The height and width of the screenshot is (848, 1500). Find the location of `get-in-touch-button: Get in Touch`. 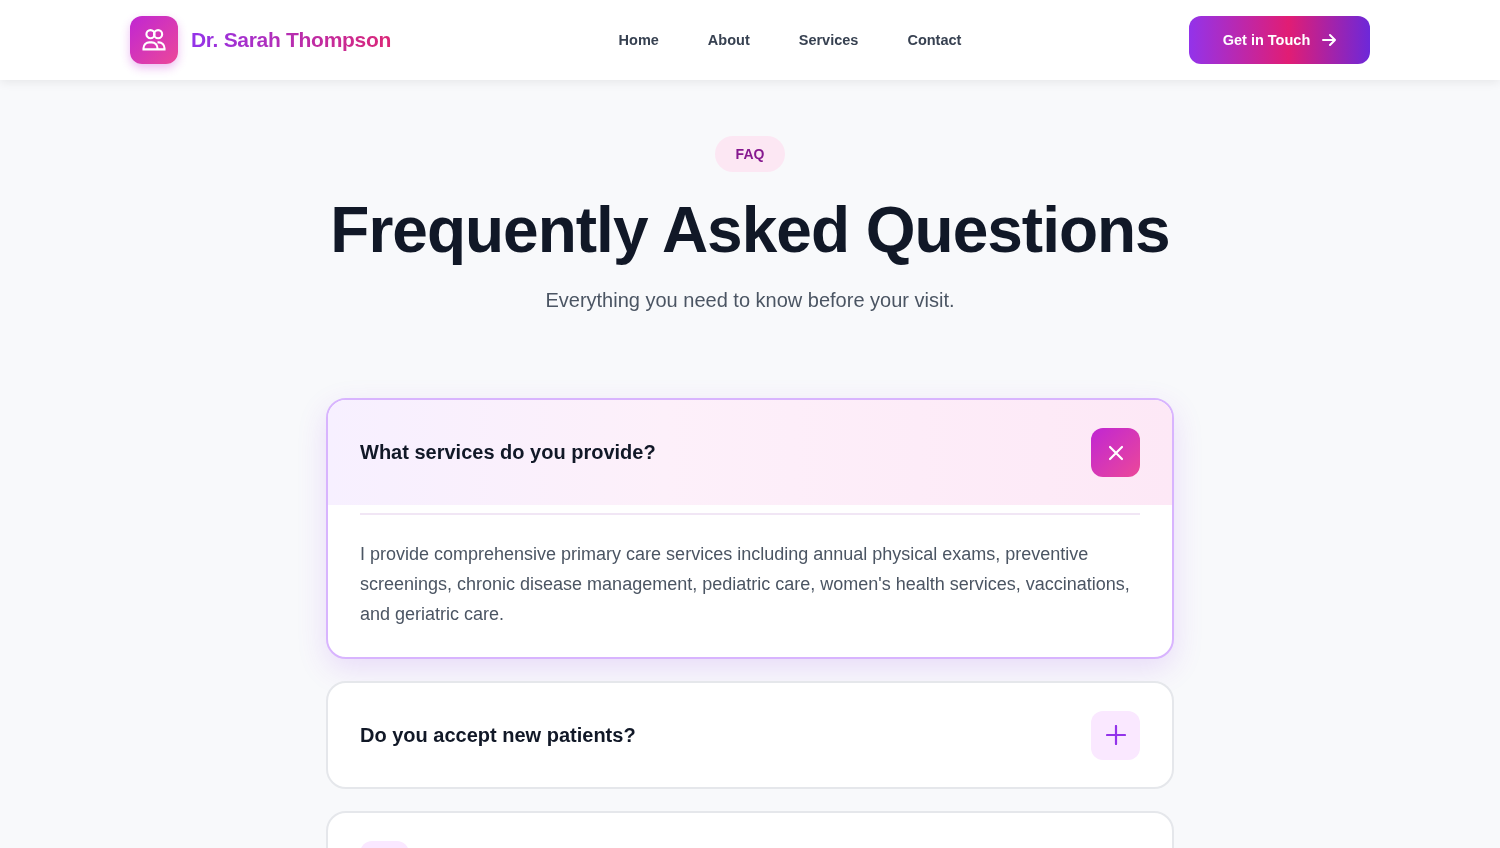

get-in-touch-button: Get in Touch is located at coordinates (1279, 40).